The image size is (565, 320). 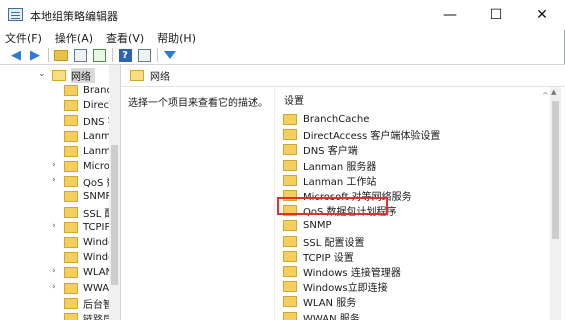 I want to click on settings-list-item: BranchCache, so click(x=326, y=119).